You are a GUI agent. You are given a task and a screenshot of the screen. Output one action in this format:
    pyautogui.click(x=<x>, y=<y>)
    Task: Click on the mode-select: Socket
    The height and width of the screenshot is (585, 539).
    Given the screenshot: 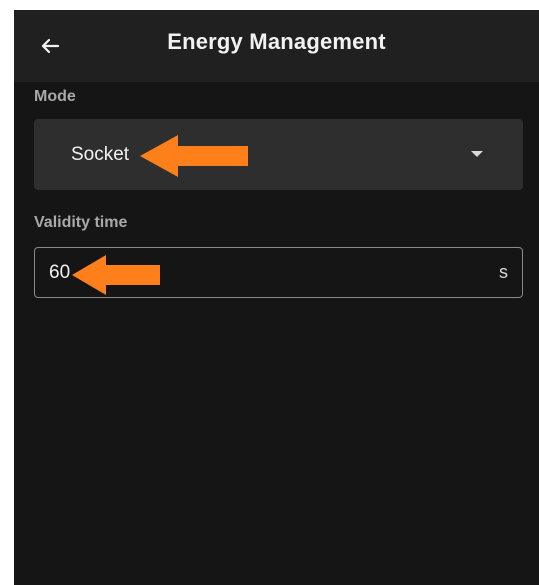 What is the action you would take?
    pyautogui.click(x=278, y=154)
    